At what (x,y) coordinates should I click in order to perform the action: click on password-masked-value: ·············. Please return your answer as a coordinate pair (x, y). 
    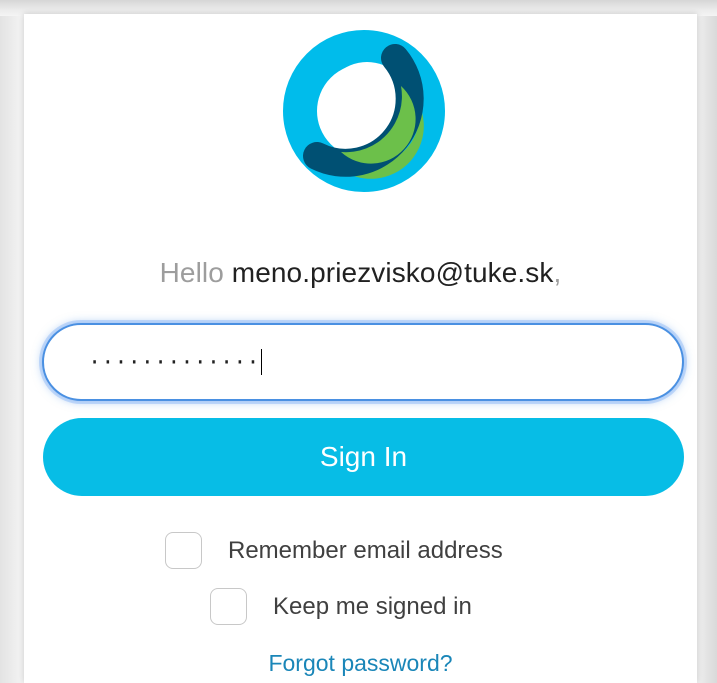
    Looking at the image, I should click on (175, 362).